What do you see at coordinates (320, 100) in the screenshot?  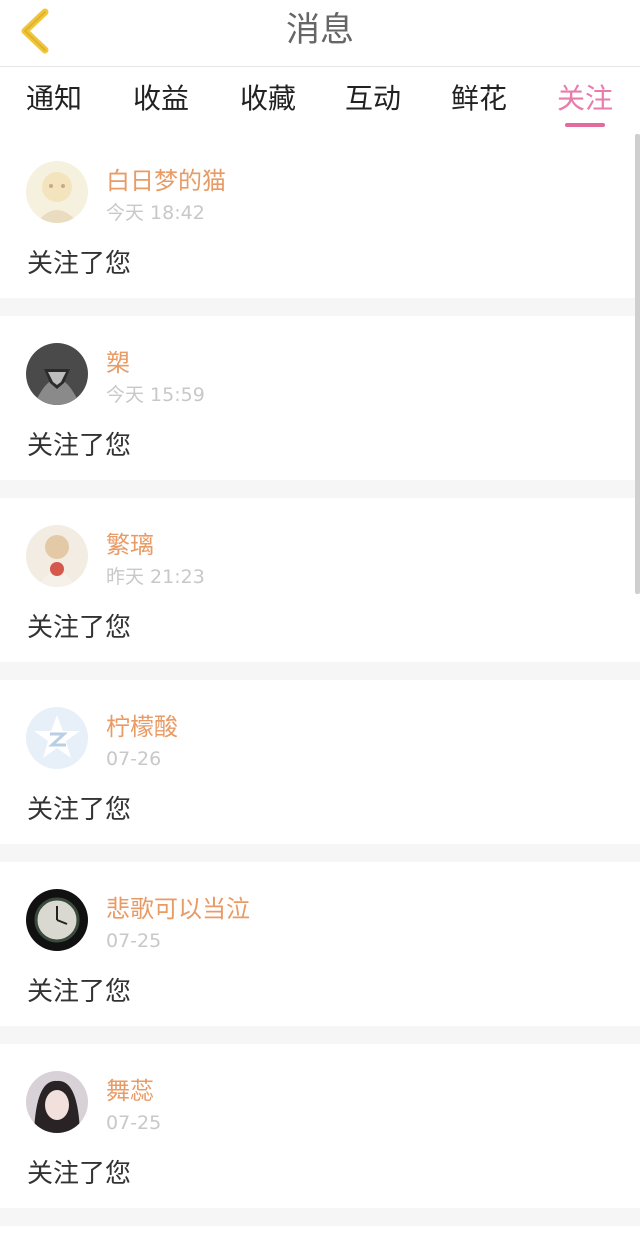 I see `tab-bar: 通知 收益 收藏 互动 鲜花 关注` at bounding box center [320, 100].